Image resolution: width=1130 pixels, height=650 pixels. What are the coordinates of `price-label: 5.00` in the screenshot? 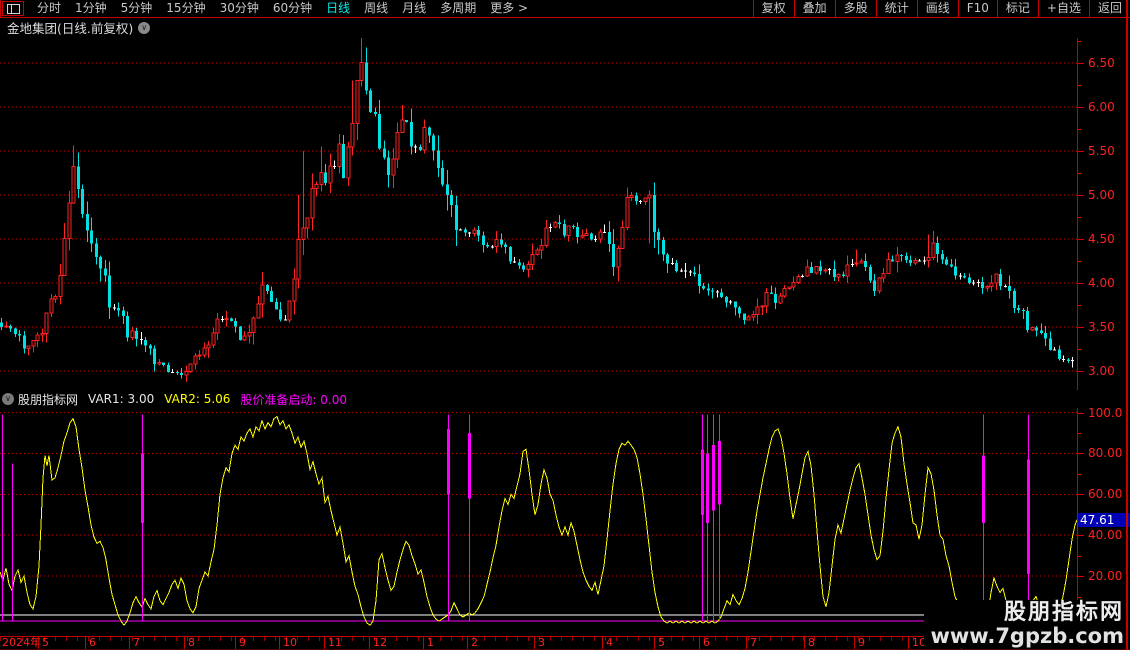 It's located at (1101, 195).